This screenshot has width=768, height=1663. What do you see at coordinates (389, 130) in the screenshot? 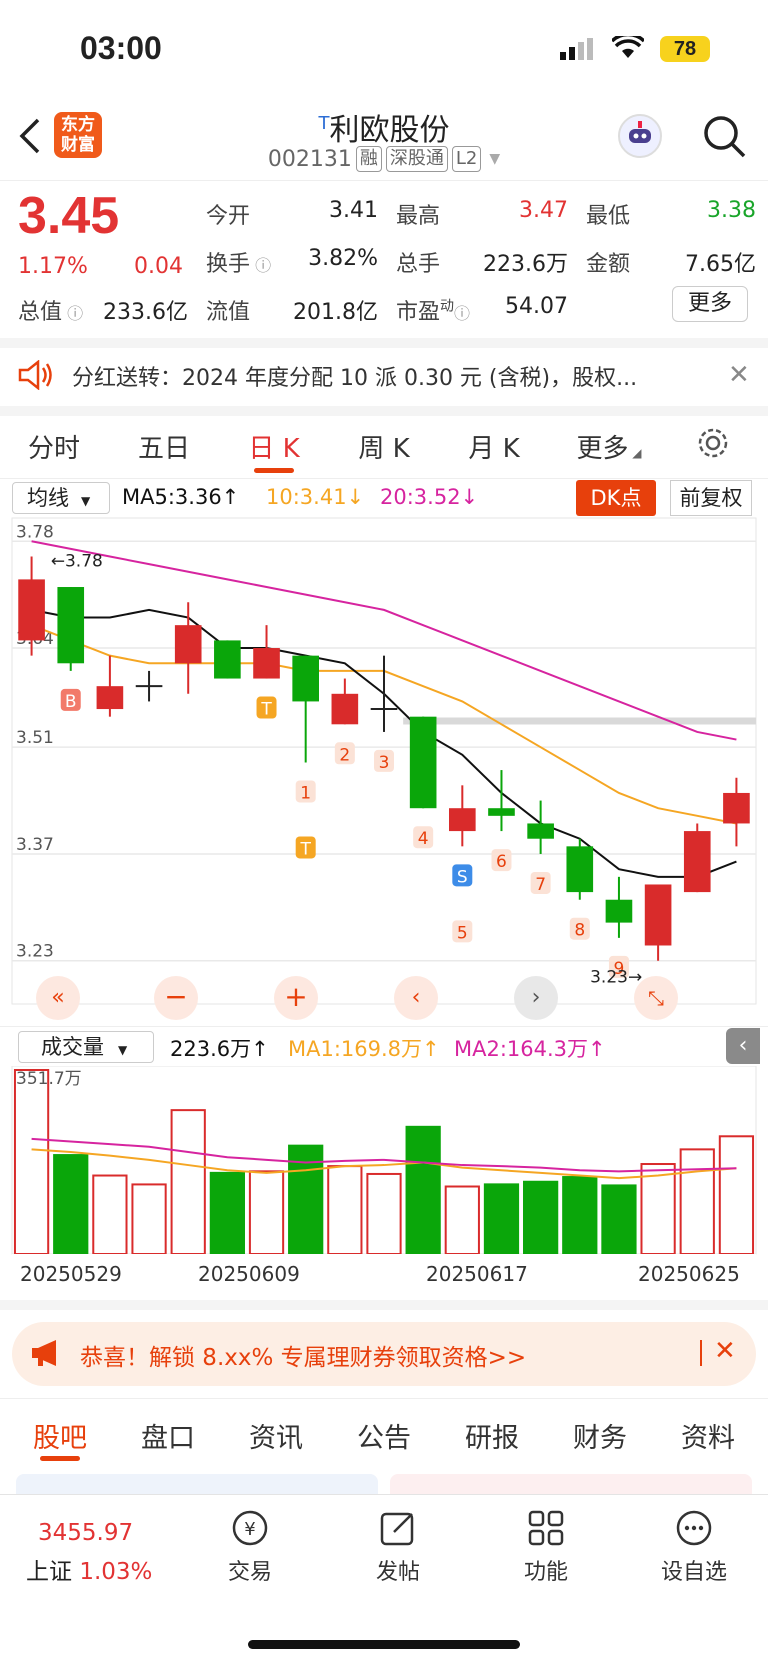
I see `stock-name: 利欧股份` at bounding box center [389, 130].